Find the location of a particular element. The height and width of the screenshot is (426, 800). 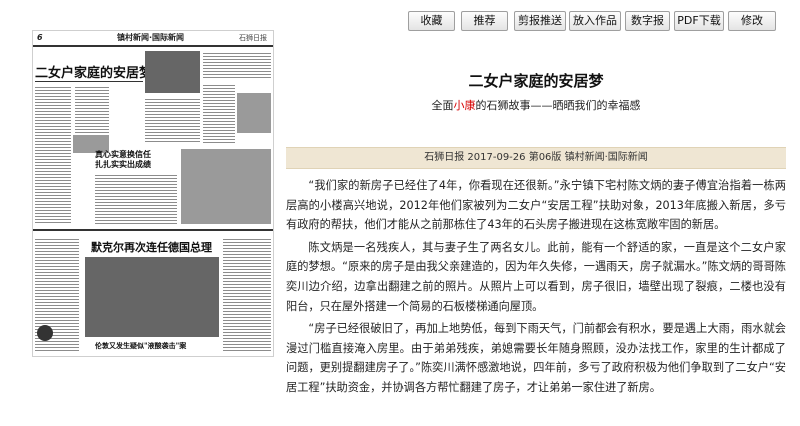

newspaper-section-name: 镇村新闻·国际新闻 is located at coordinates (151, 37).